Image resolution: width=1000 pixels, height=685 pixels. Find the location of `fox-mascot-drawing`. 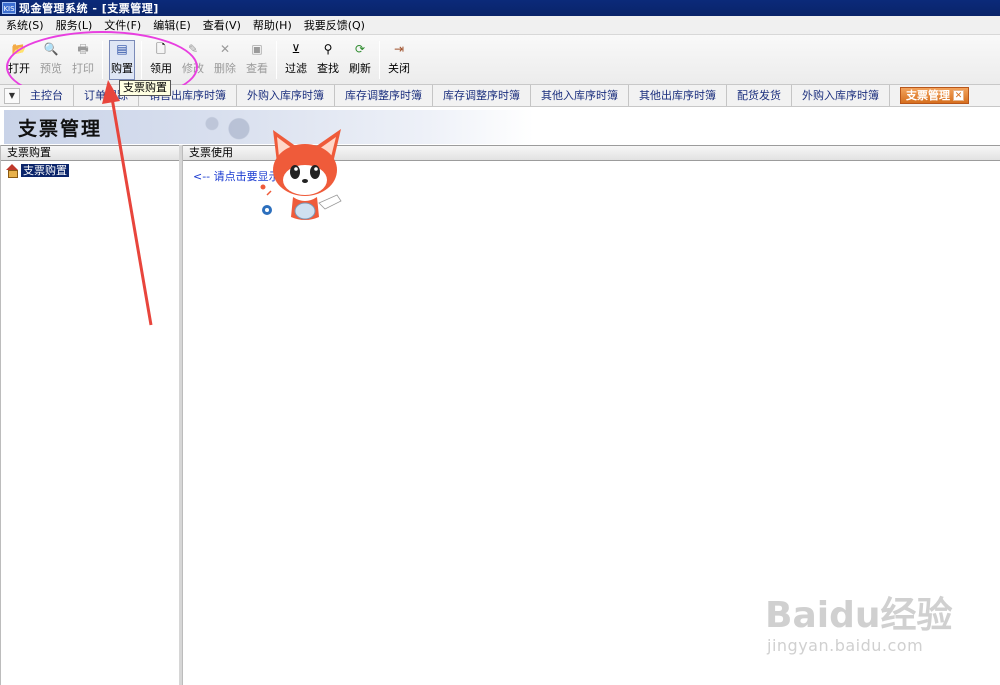

fox-mascot-drawing is located at coordinates (301, 174).